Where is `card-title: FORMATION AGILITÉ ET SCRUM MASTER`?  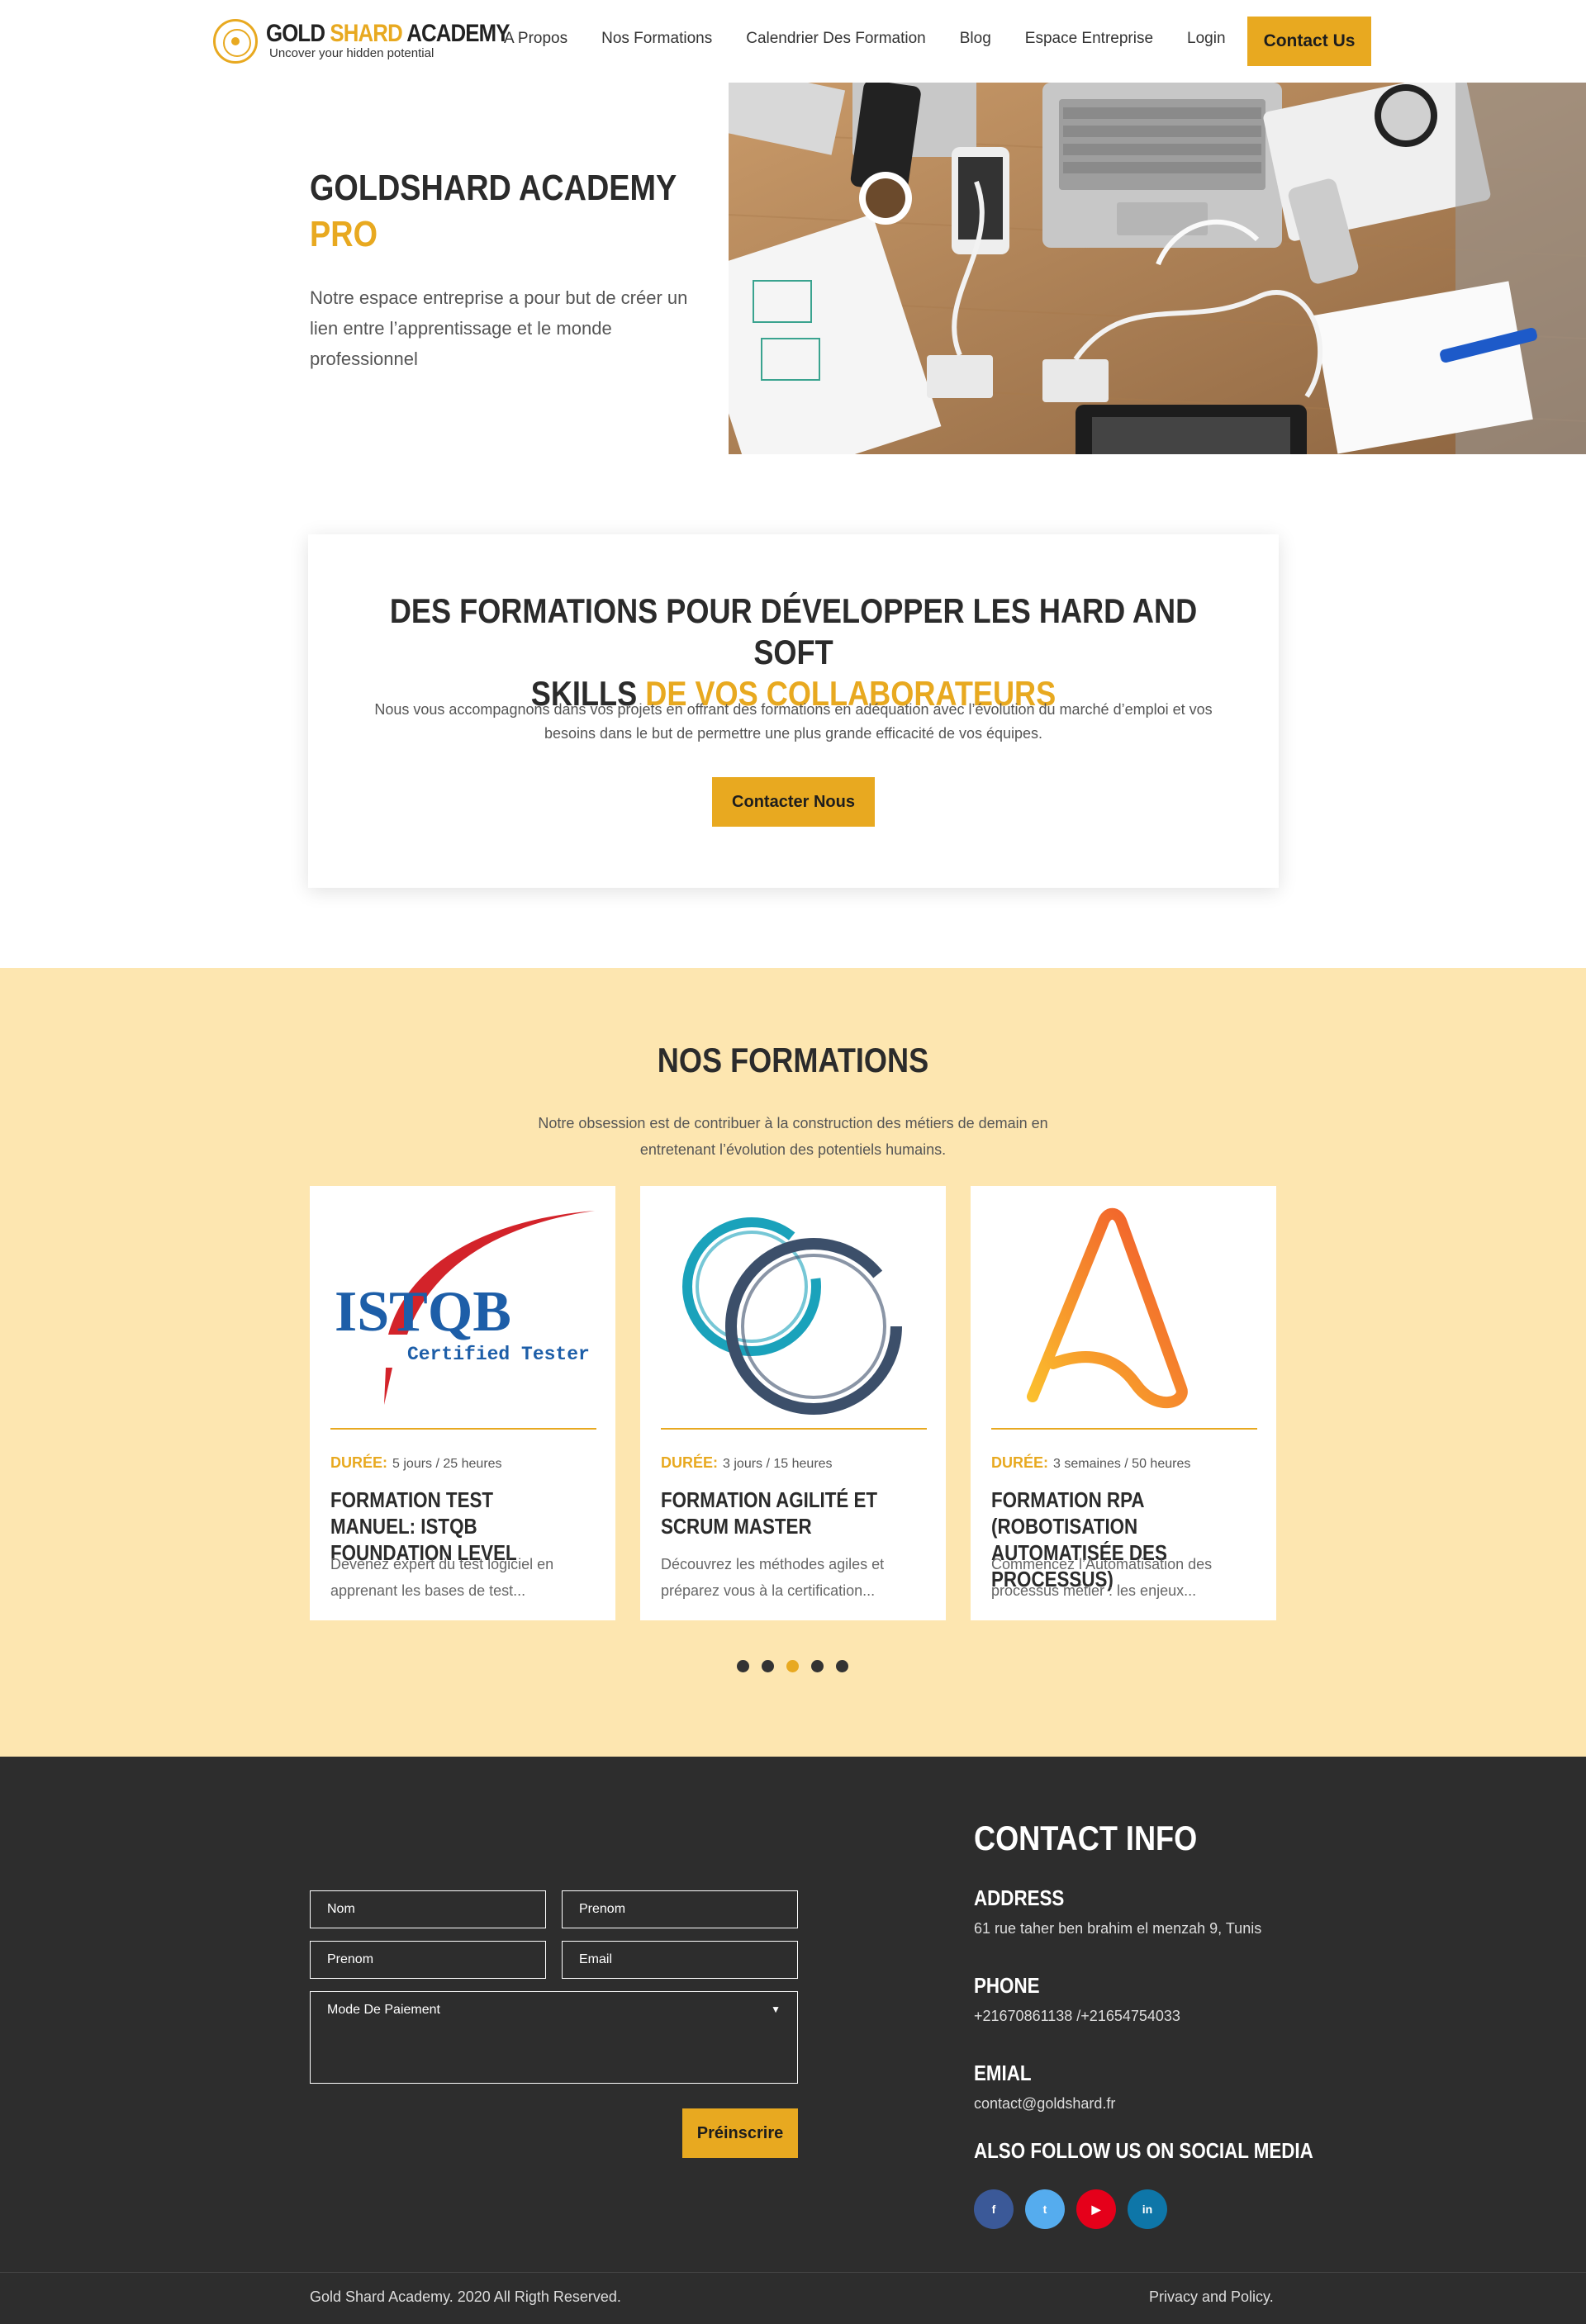 card-title: FORMATION AGILITÉ ET SCRUM MASTER is located at coordinates (781, 1513).